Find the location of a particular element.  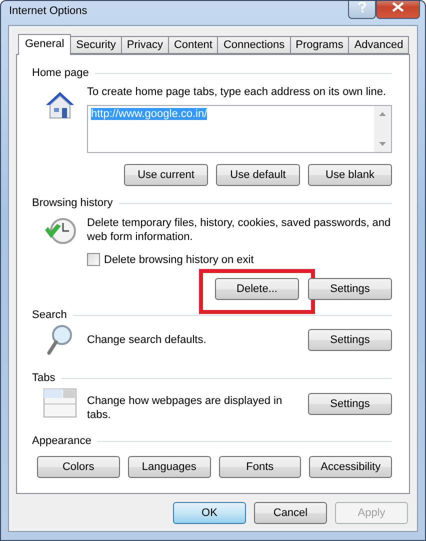

section-heading: Appearance is located at coordinates (62, 441).